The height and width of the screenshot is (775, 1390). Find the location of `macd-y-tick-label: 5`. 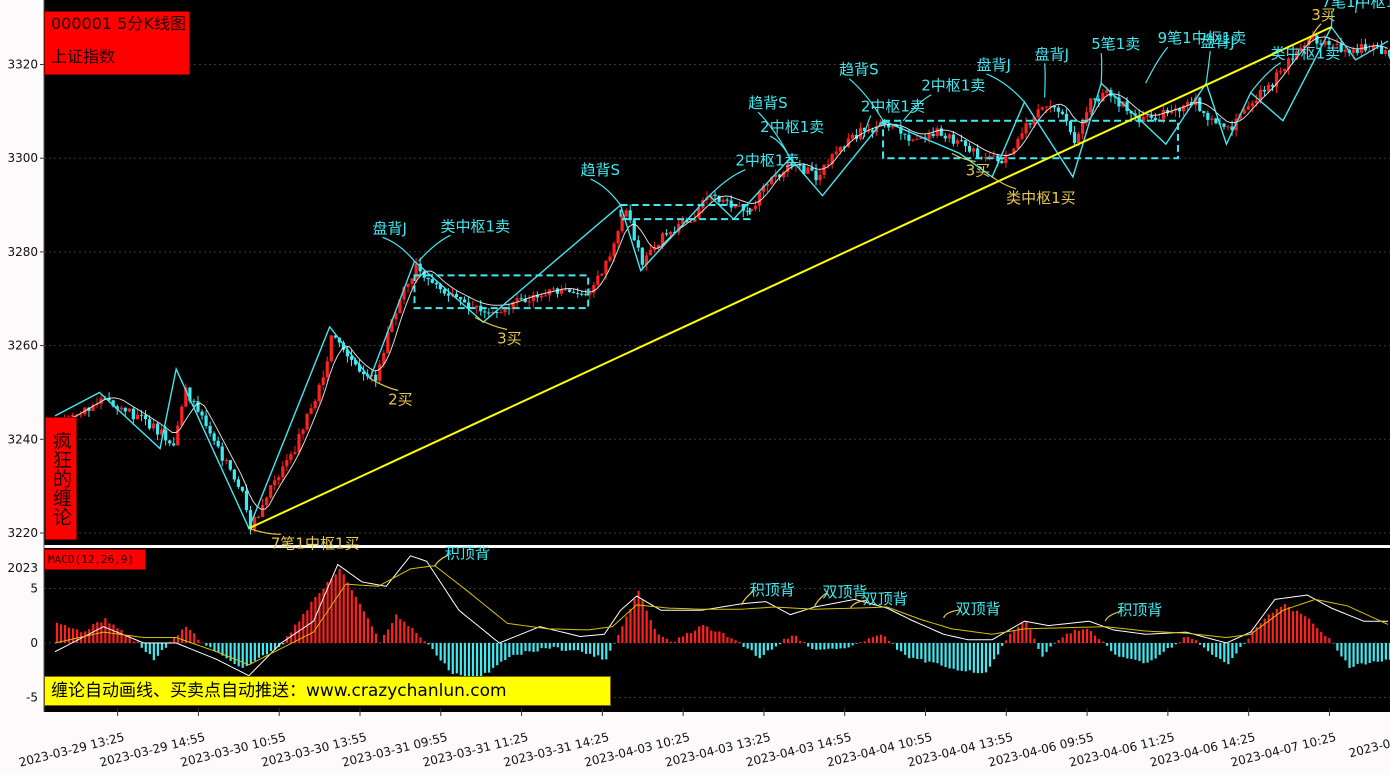

macd-y-tick-label: 5 is located at coordinates (34, 589).